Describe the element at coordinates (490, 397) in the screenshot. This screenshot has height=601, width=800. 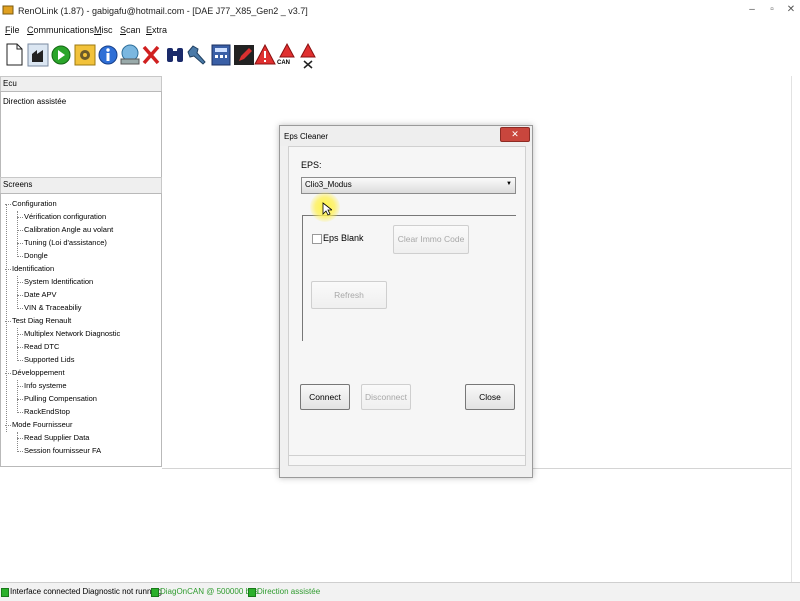
I see `close-button: Close` at that location.